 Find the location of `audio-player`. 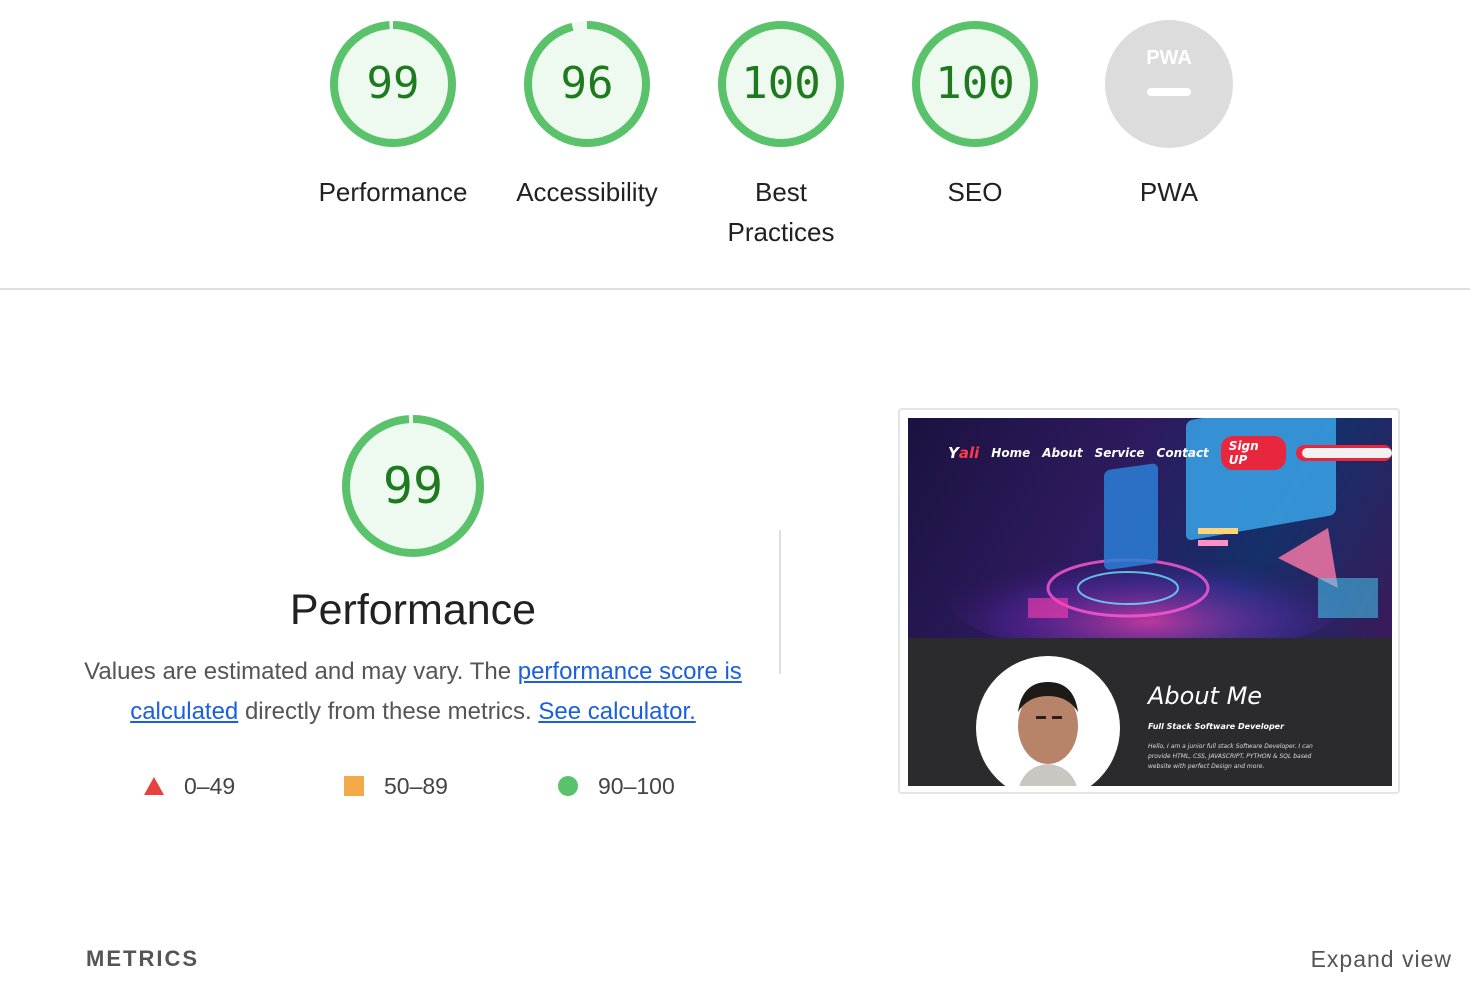

audio-player is located at coordinates (1344, 453).